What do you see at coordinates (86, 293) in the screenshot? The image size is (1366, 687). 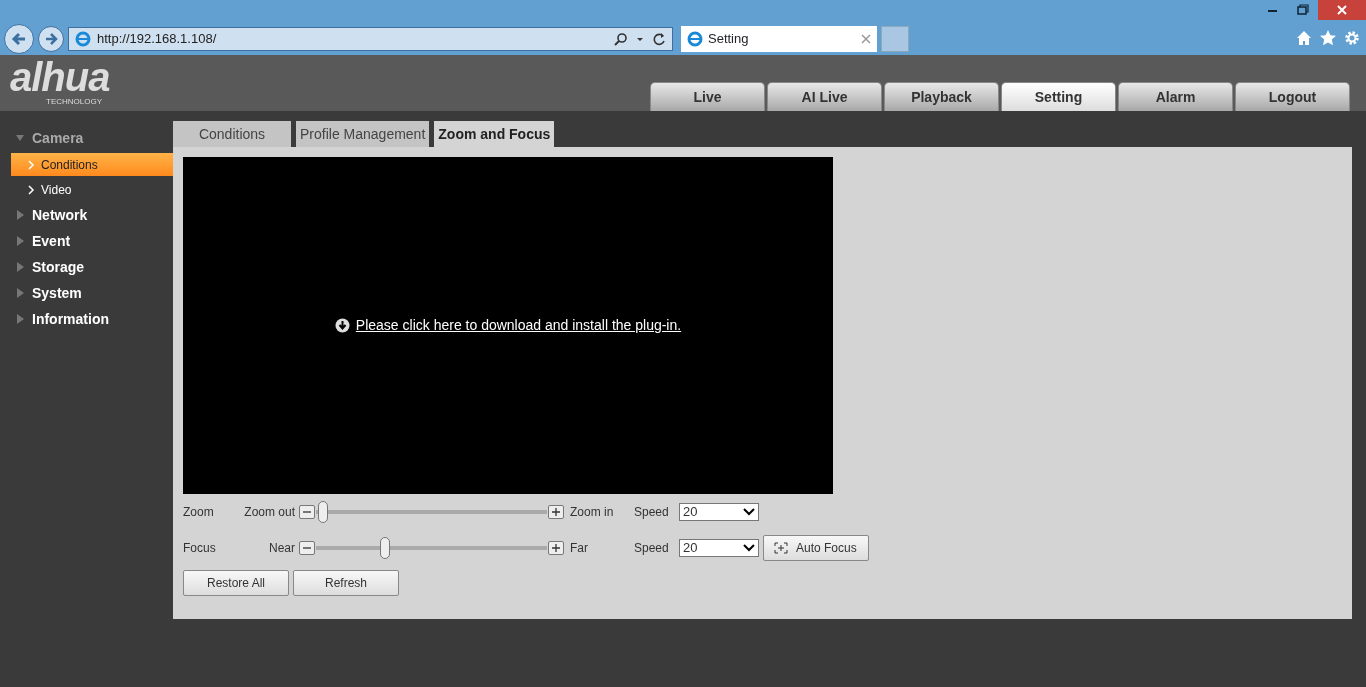 I see `sidebar-item: System` at bounding box center [86, 293].